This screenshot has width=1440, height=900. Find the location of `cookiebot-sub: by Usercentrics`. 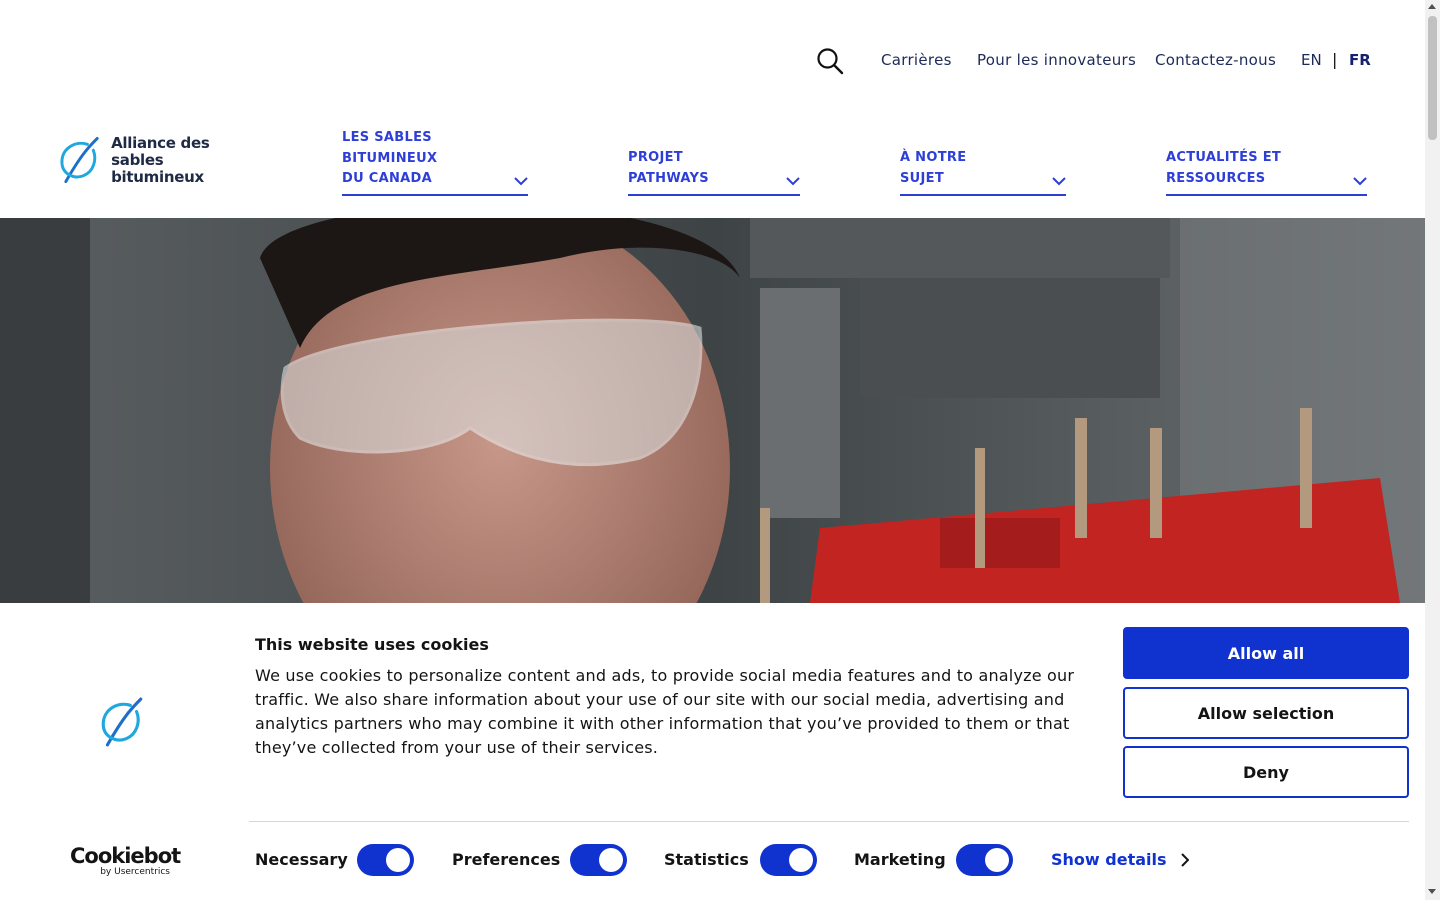

cookiebot-sub: by Usercentrics is located at coordinates (135, 872).